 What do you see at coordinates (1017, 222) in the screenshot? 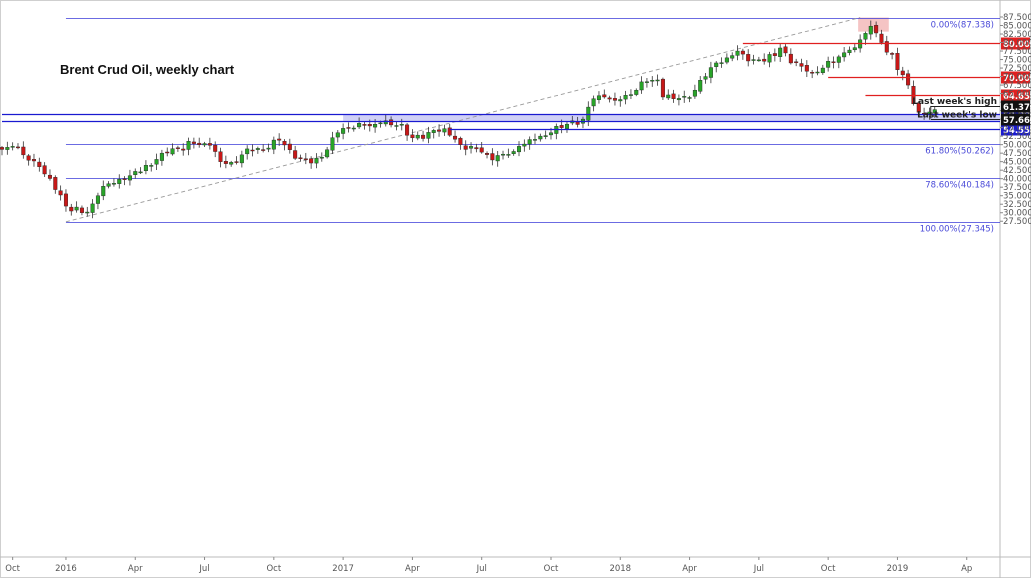
I see `price-tick-label: 27.500` at bounding box center [1017, 222].